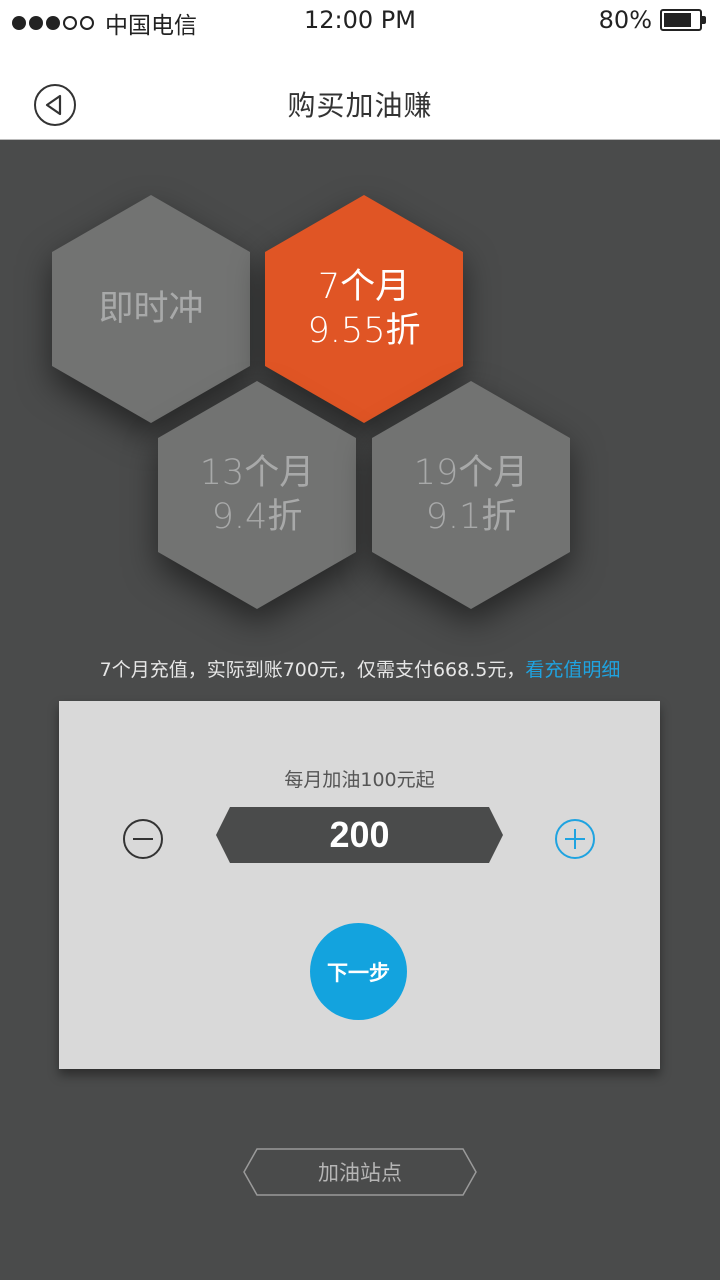 Image resolution: width=720 pixels, height=1280 pixels. I want to click on plan-label-line2: 9.55折, so click(364, 331).